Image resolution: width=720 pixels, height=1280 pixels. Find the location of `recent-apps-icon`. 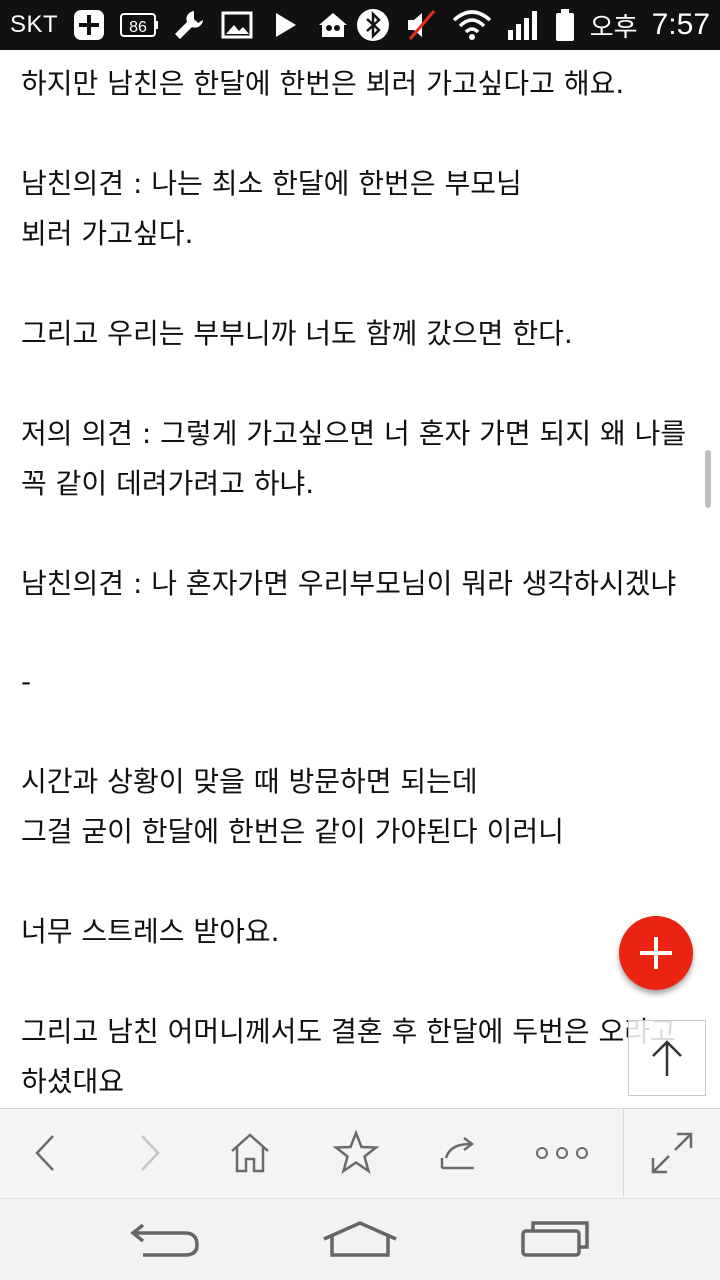

recent-apps-icon is located at coordinates (555, 1239).